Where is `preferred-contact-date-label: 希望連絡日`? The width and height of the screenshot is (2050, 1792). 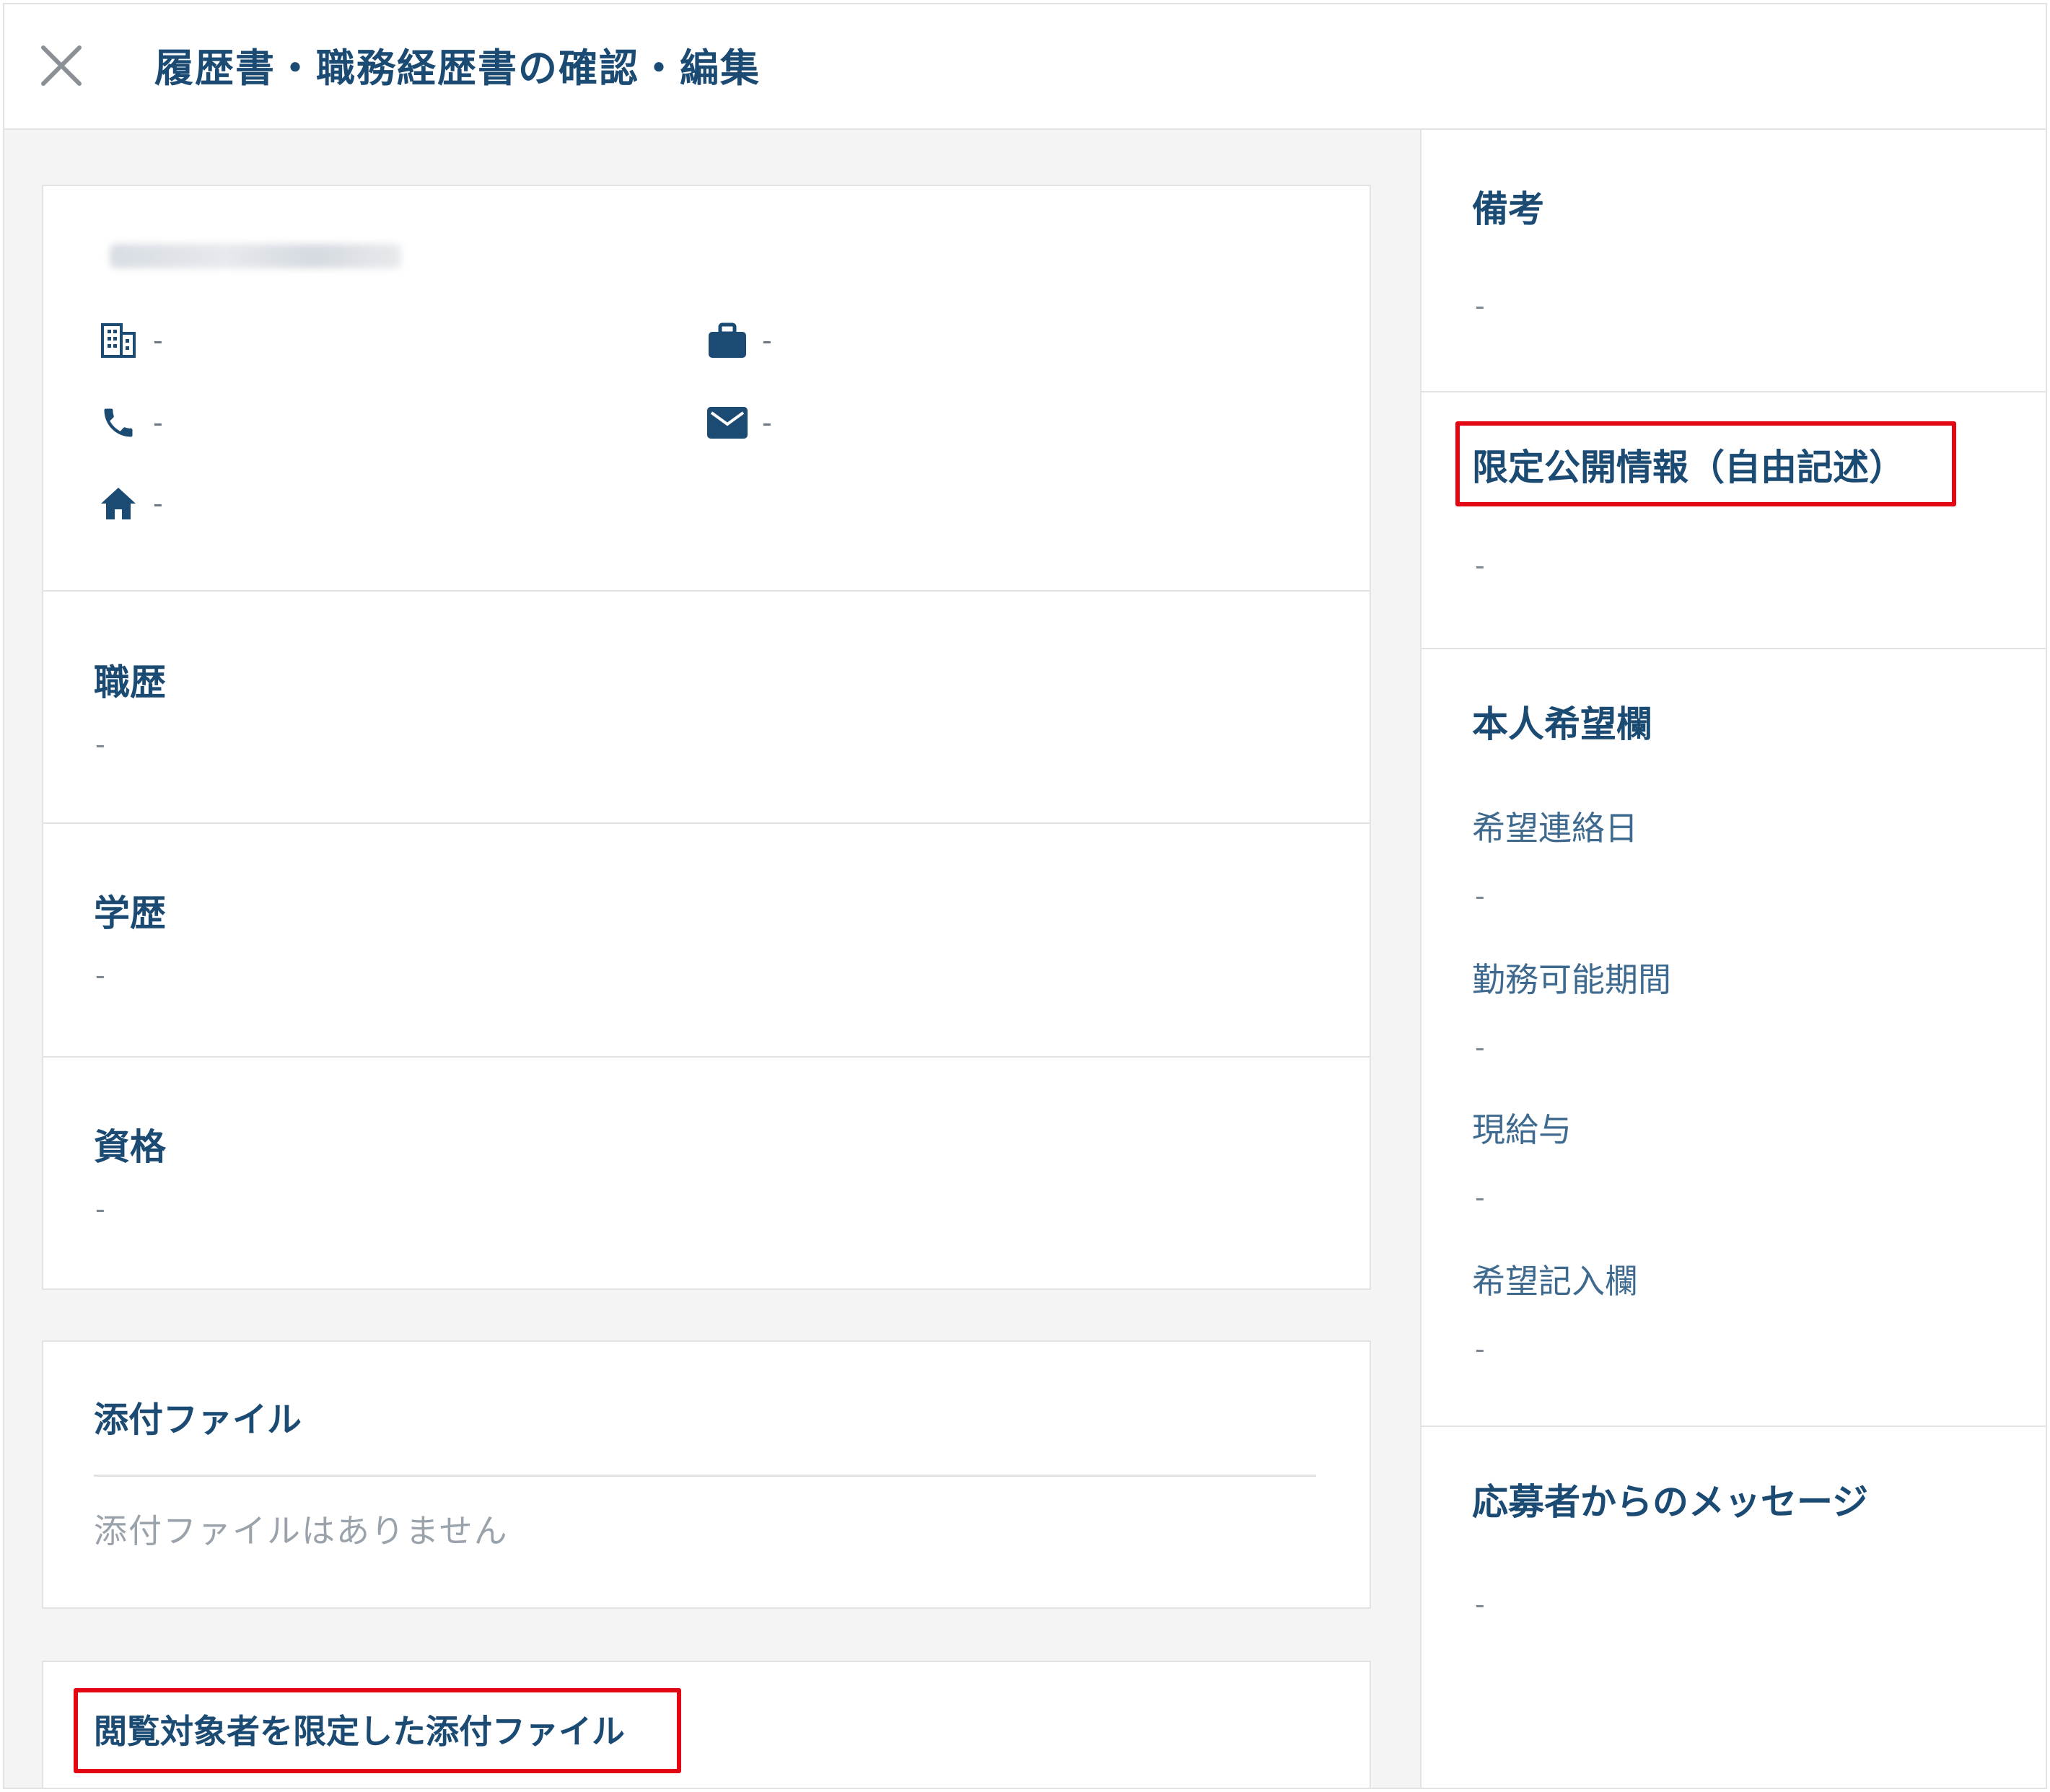 preferred-contact-date-label: 希望連絡日 is located at coordinates (1555, 828).